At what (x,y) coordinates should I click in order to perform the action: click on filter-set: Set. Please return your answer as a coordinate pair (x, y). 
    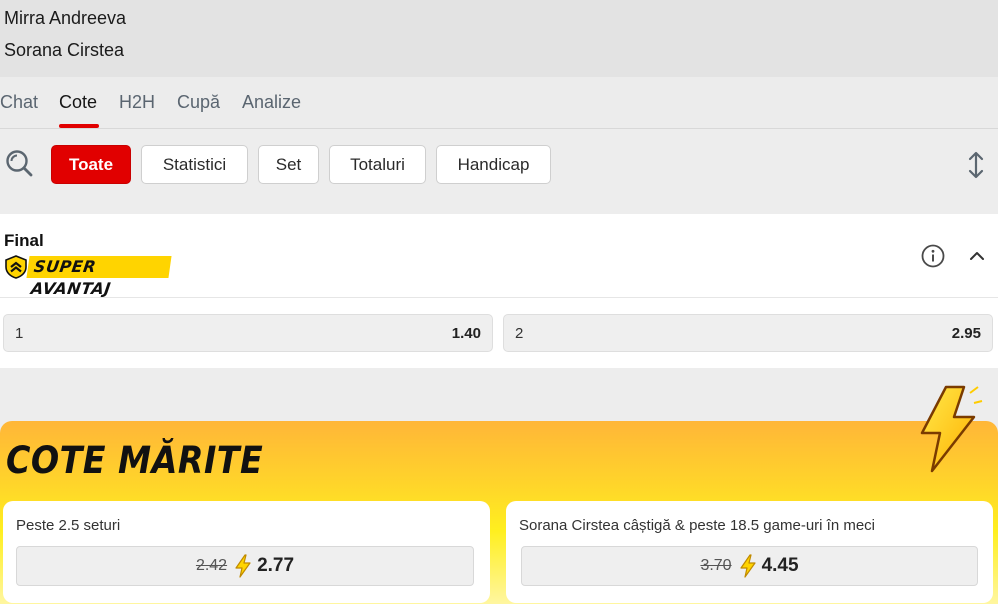
    Looking at the image, I should click on (288, 164).